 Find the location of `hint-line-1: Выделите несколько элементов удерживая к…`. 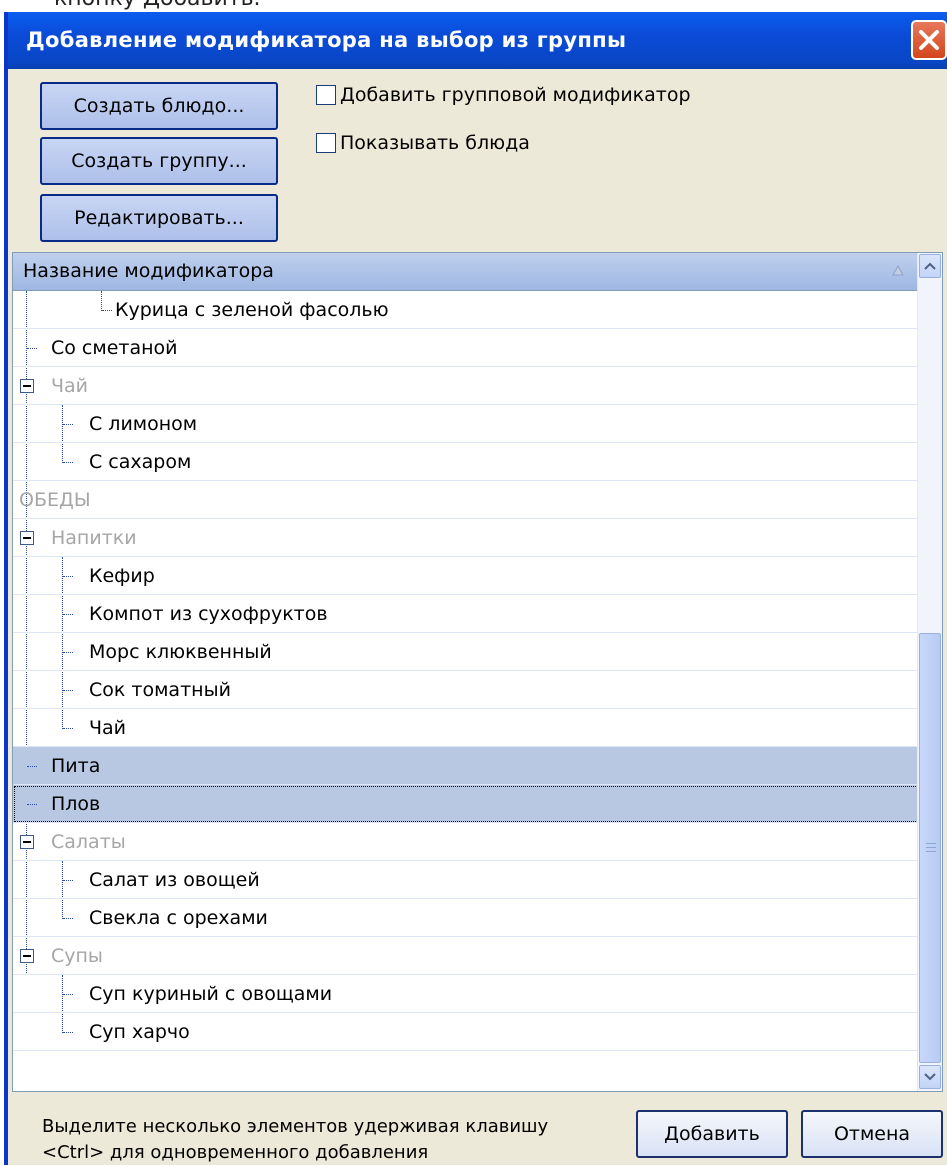

hint-line-1: Выделите несколько элементов удерживая к… is located at coordinates (295, 1126).